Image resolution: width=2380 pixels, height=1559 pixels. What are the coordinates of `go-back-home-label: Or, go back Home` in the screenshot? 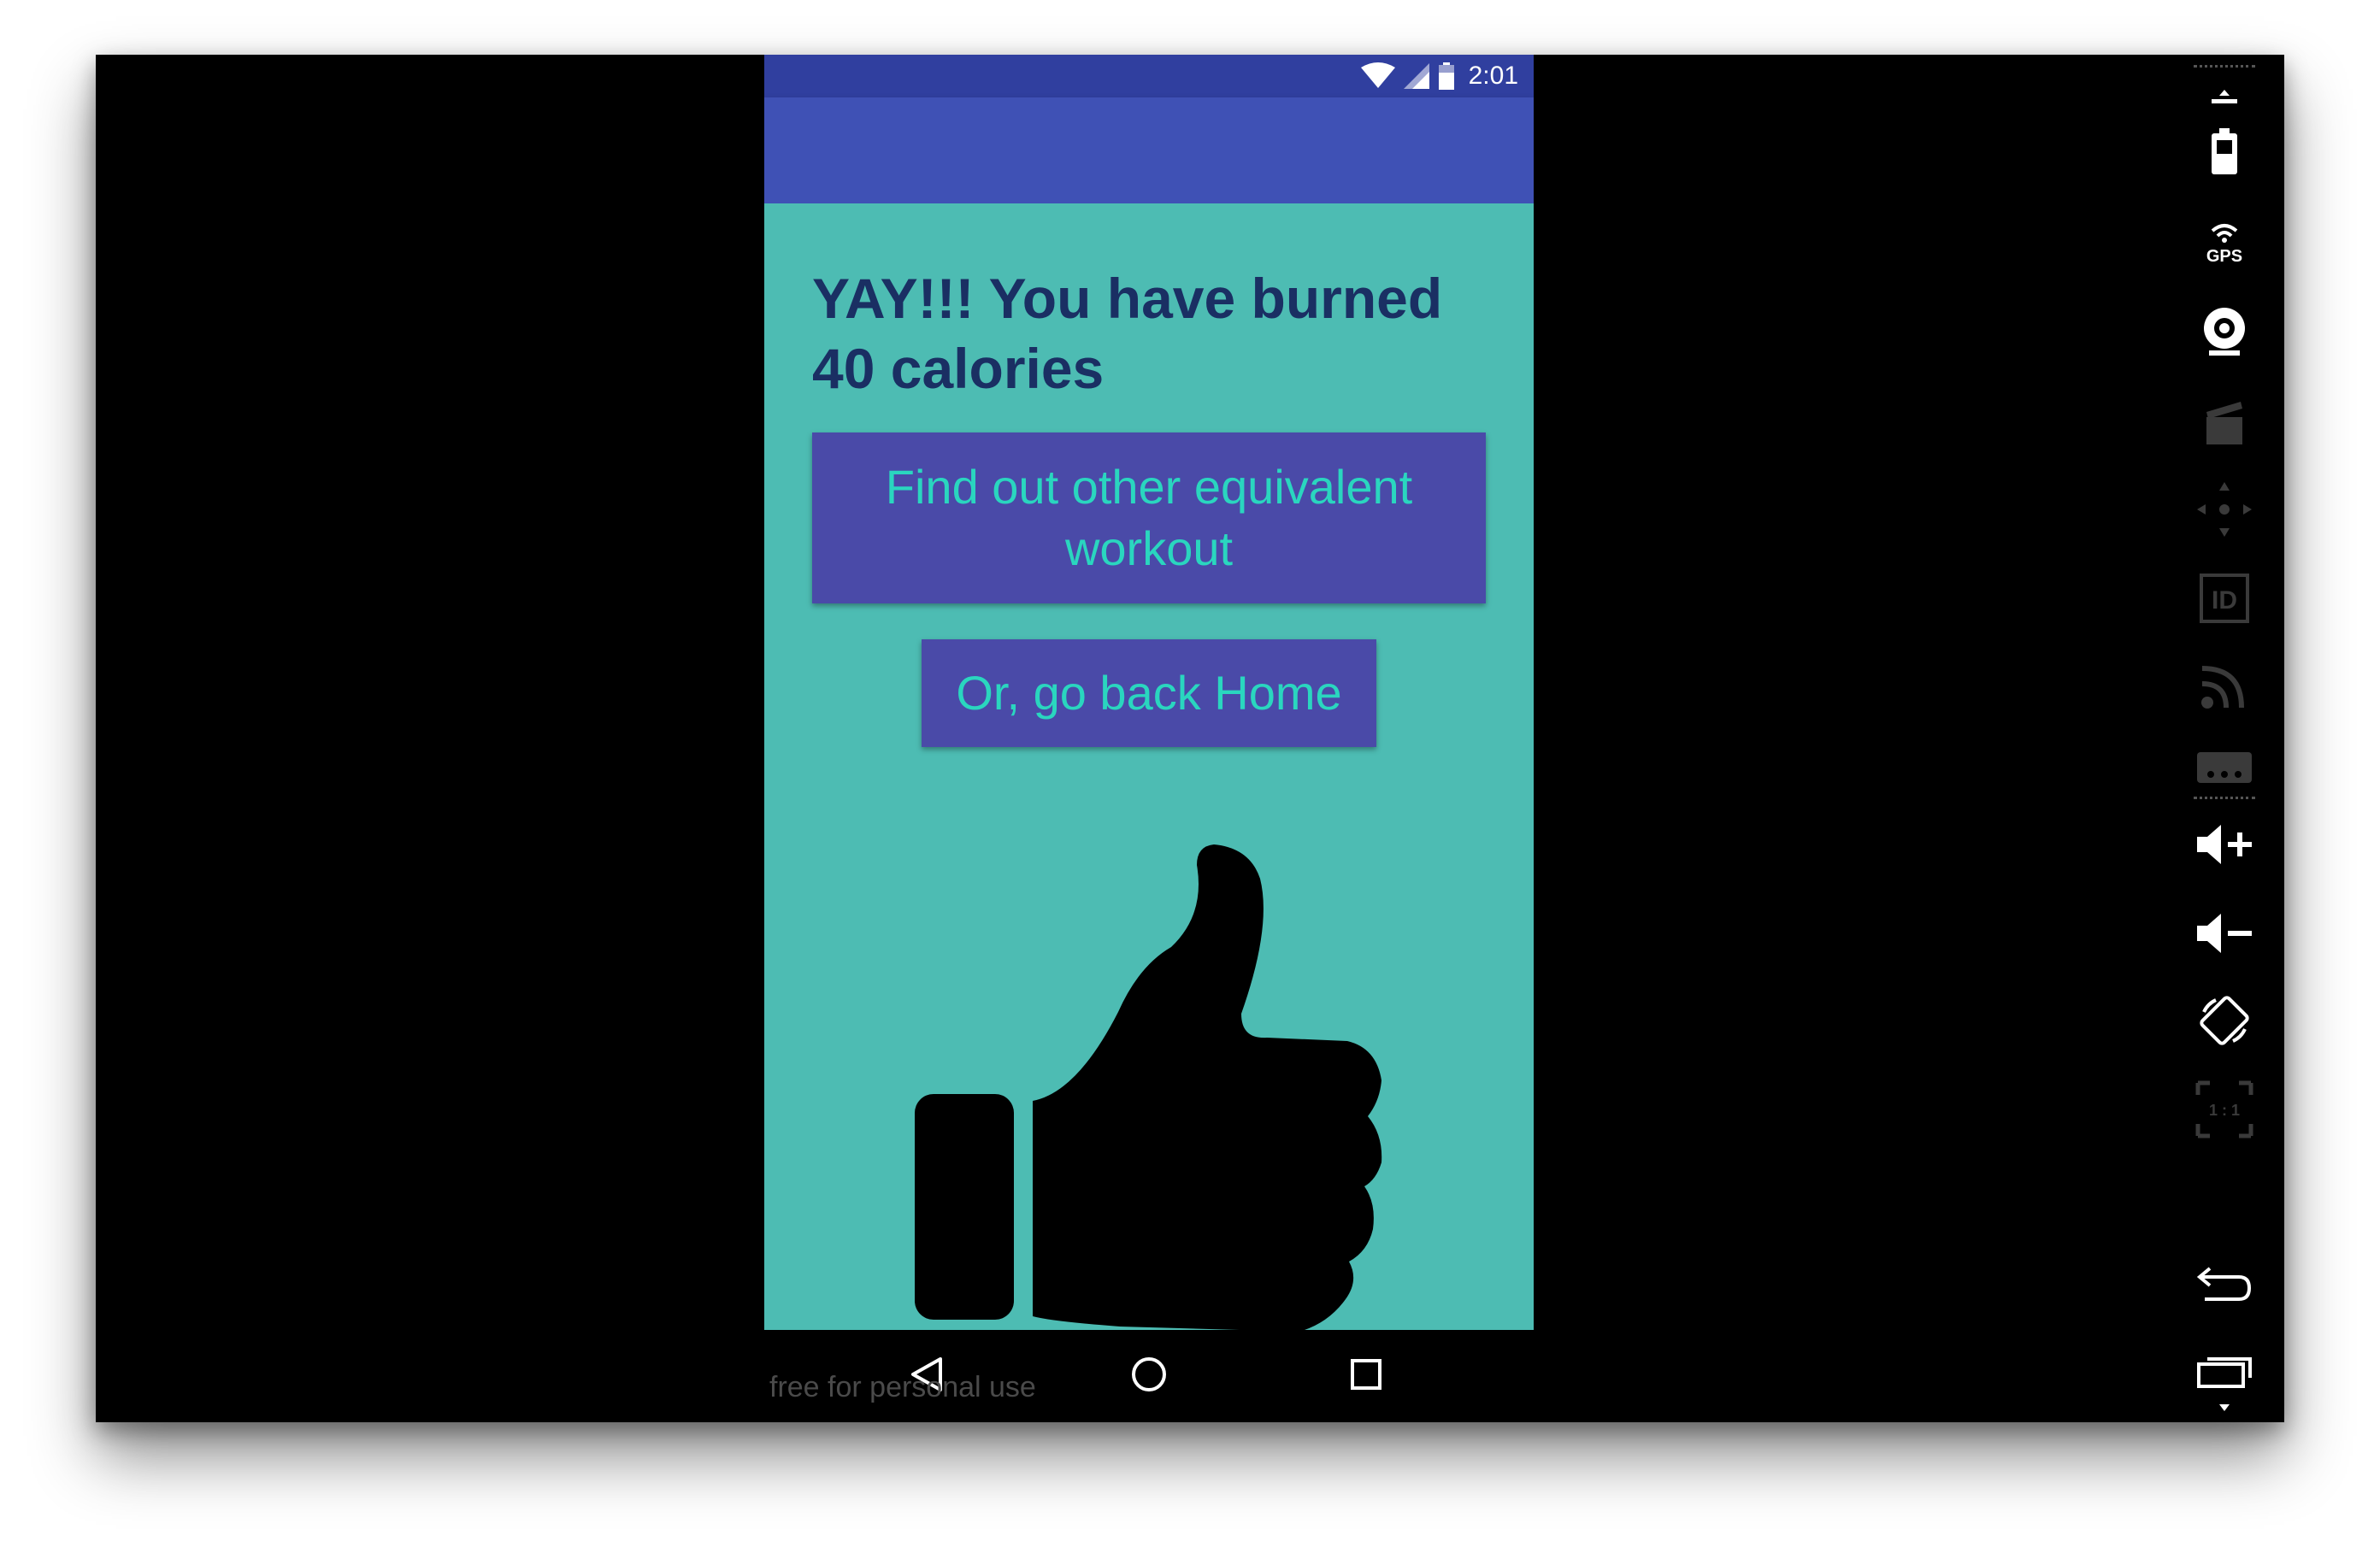 It's located at (1149, 693).